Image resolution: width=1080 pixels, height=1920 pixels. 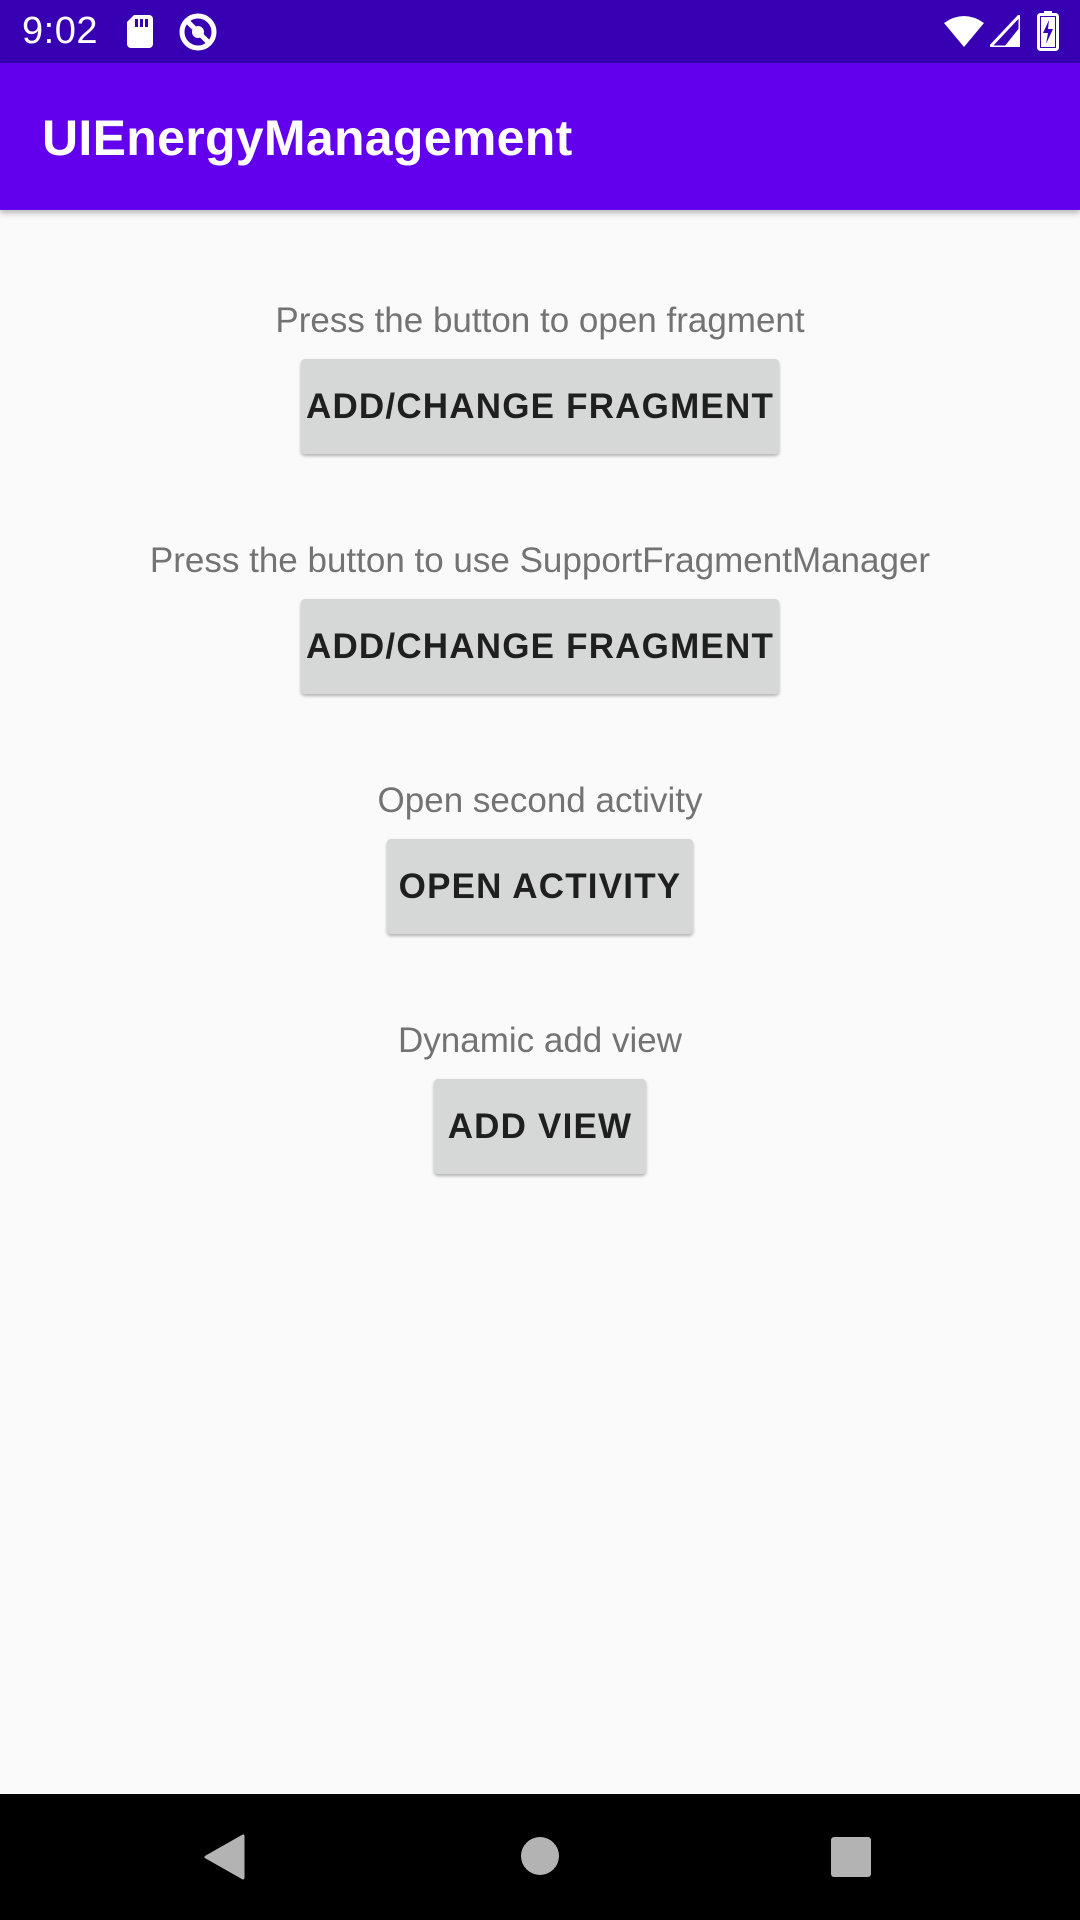 What do you see at coordinates (60, 31) in the screenshot?
I see `status-time: 9:02` at bounding box center [60, 31].